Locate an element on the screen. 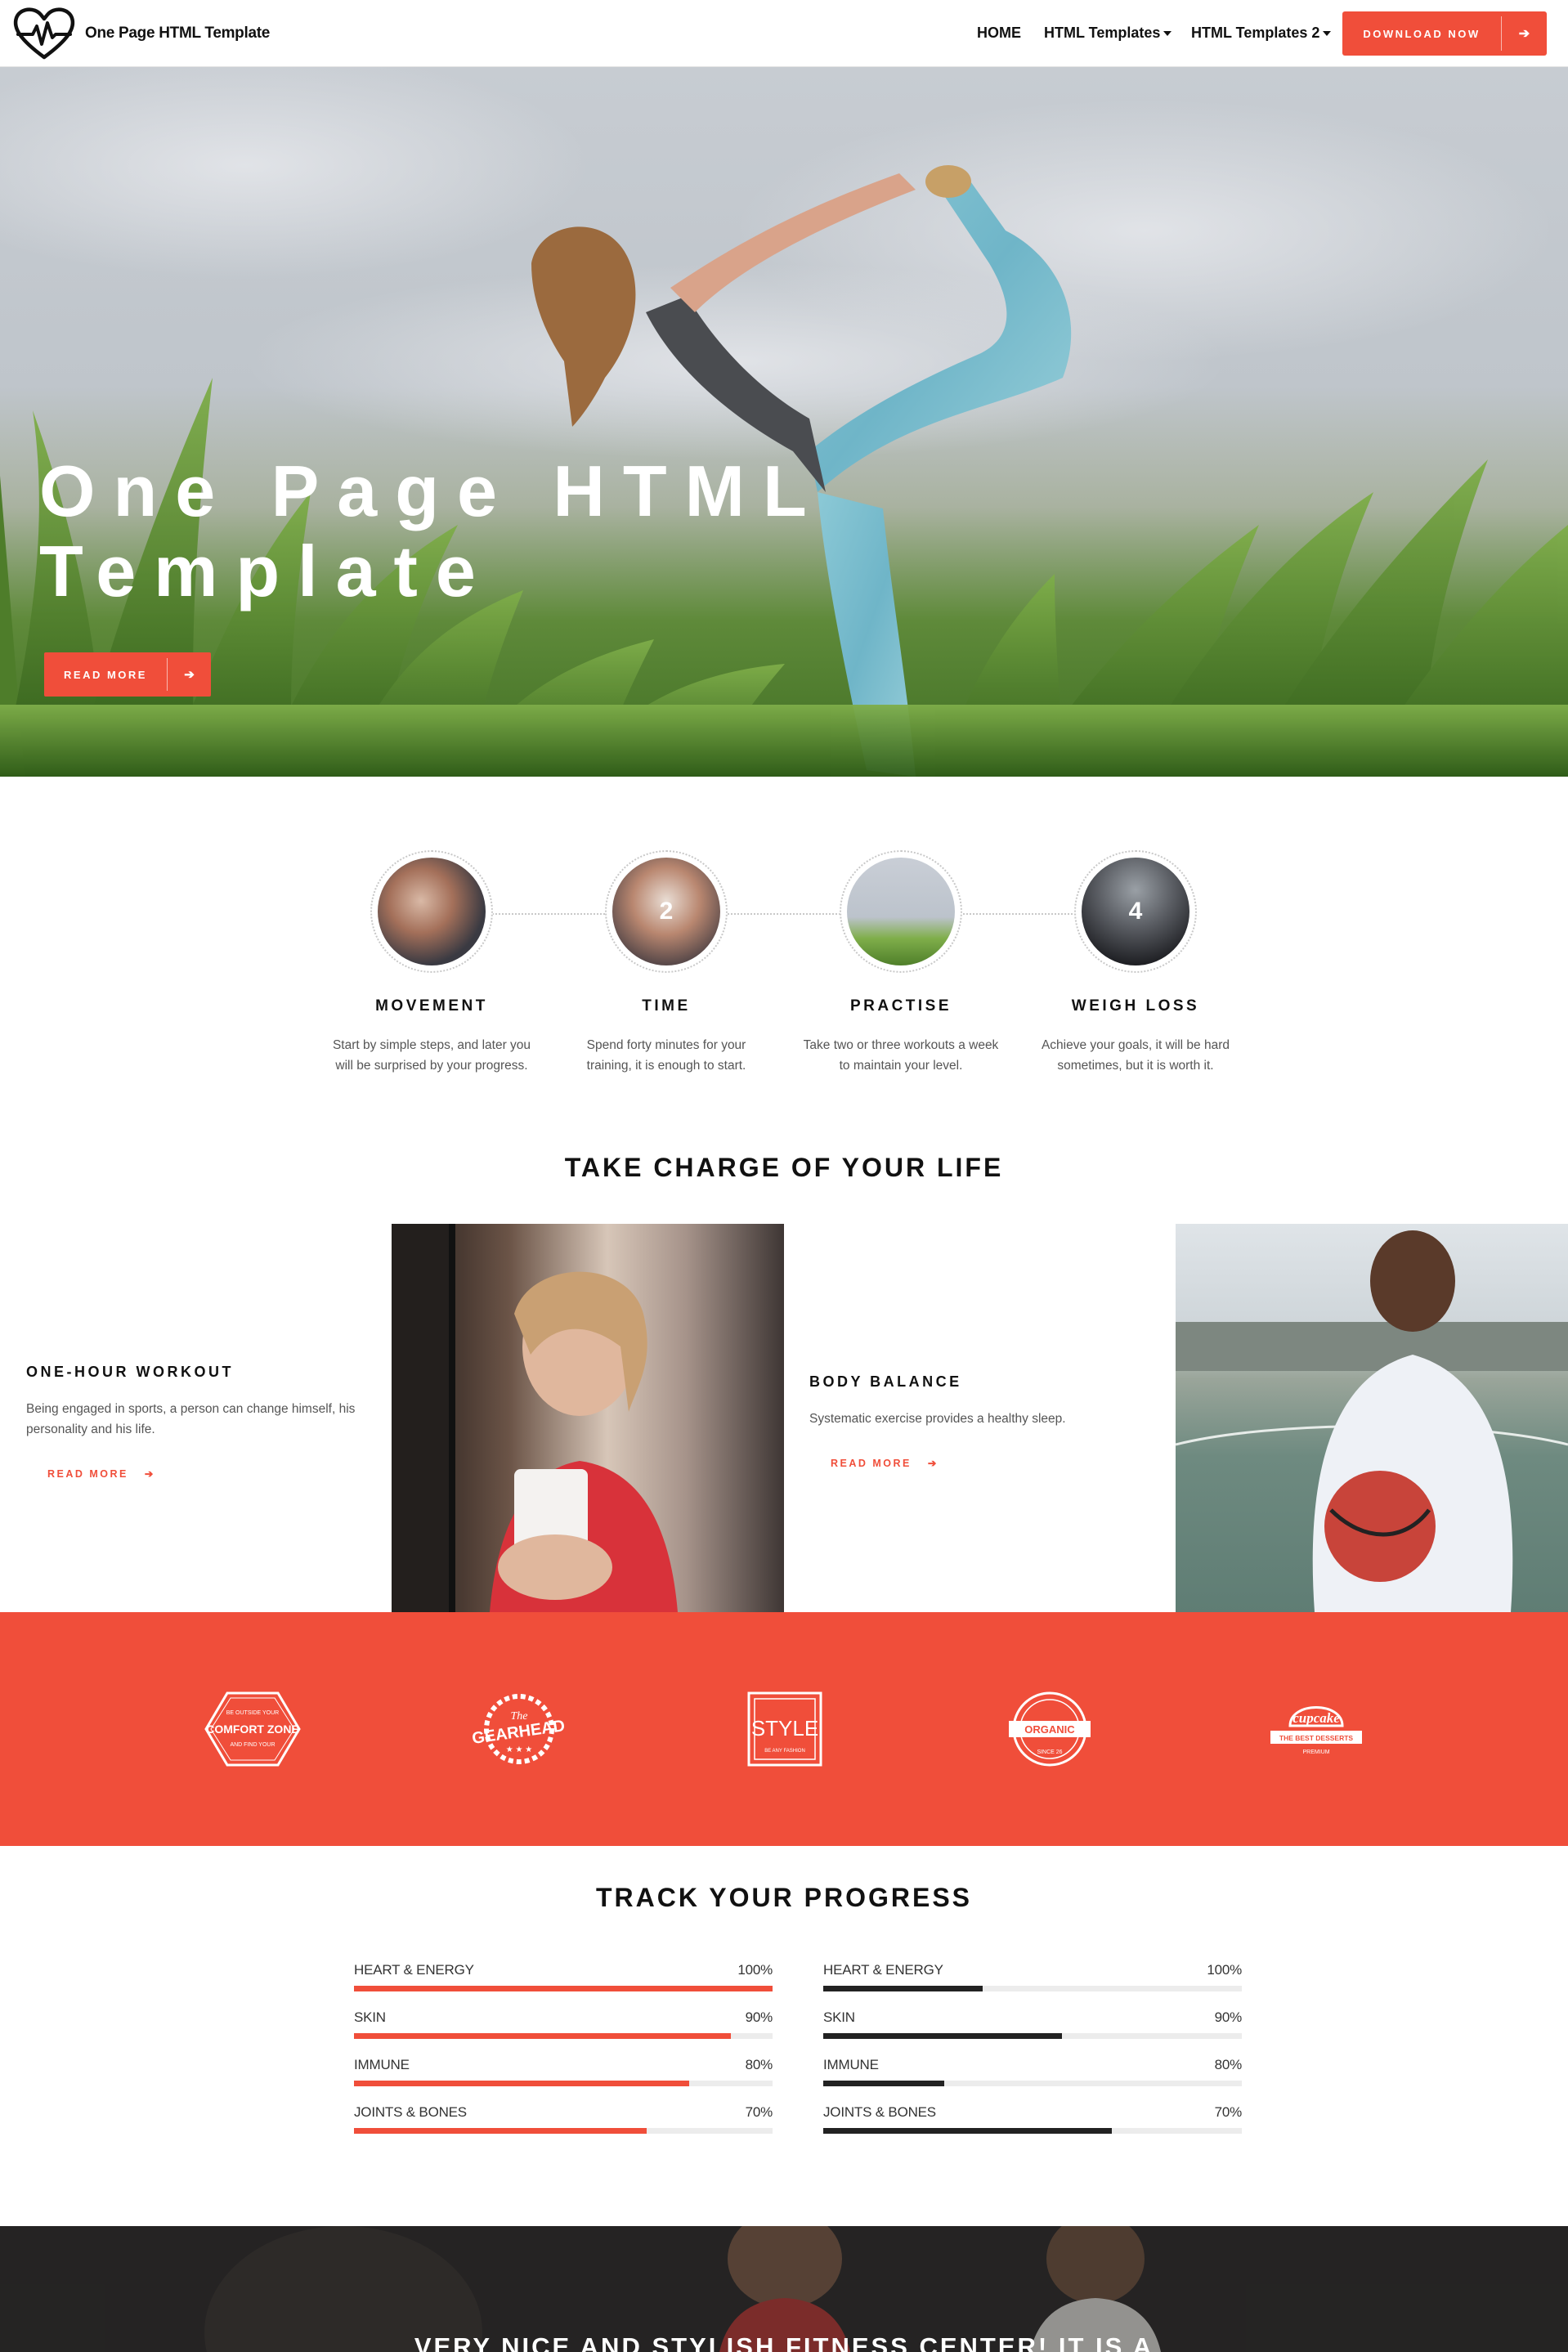  step-photo-movement is located at coordinates (432, 912).